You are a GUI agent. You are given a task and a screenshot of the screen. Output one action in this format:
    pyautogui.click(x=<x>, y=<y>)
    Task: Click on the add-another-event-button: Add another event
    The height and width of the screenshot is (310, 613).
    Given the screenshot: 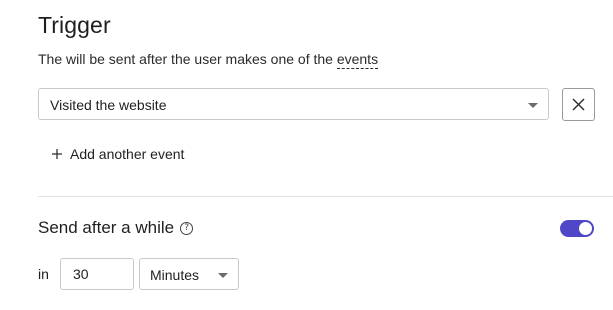 What is the action you would take?
    pyautogui.click(x=117, y=154)
    